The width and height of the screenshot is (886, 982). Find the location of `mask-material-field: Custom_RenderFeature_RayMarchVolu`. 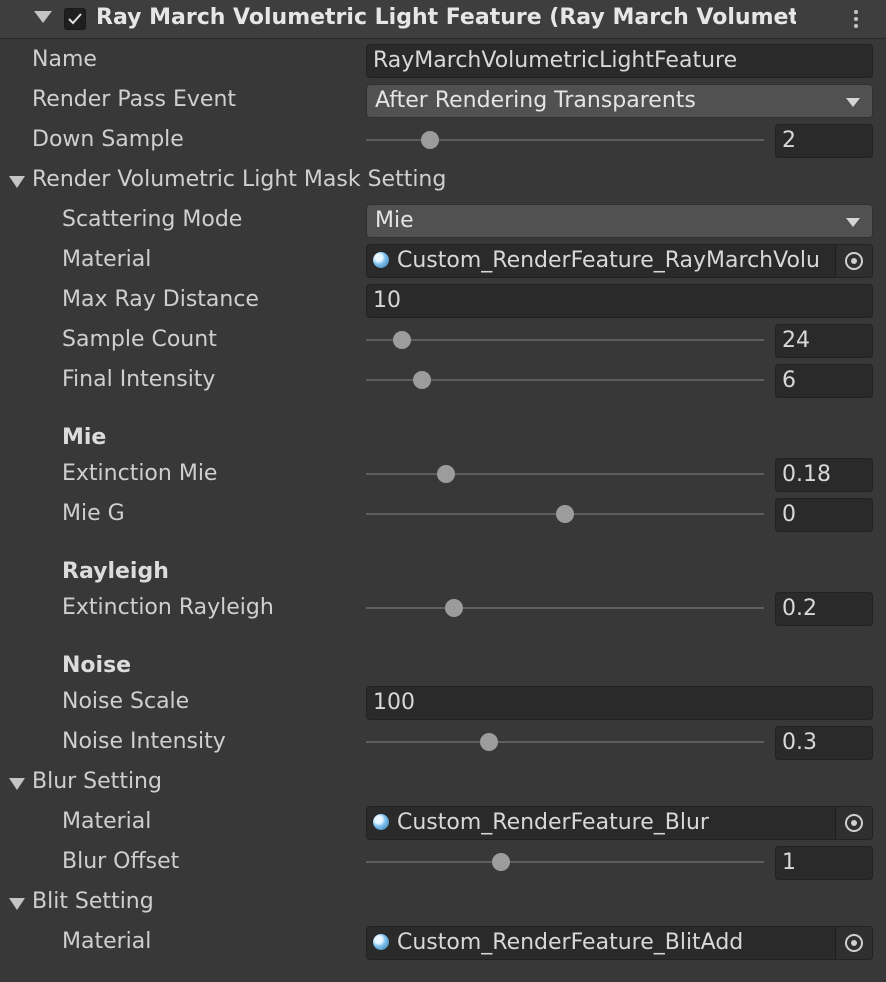

mask-material-field: Custom_RenderFeature_RayMarchVolu is located at coordinates (619, 261).